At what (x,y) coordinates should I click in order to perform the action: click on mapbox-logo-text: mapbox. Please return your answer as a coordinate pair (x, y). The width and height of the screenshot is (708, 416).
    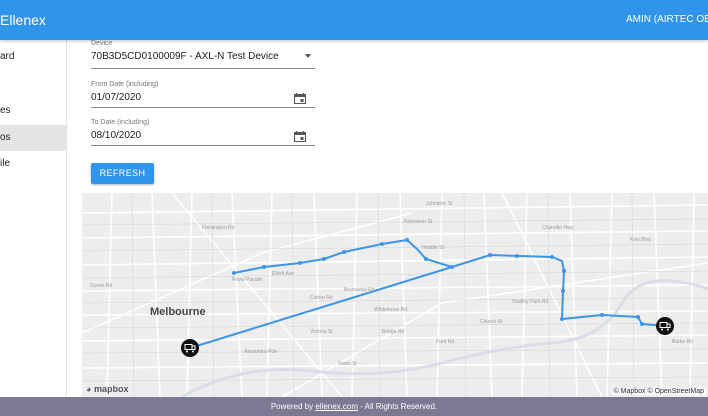
    Looking at the image, I should click on (111, 389).